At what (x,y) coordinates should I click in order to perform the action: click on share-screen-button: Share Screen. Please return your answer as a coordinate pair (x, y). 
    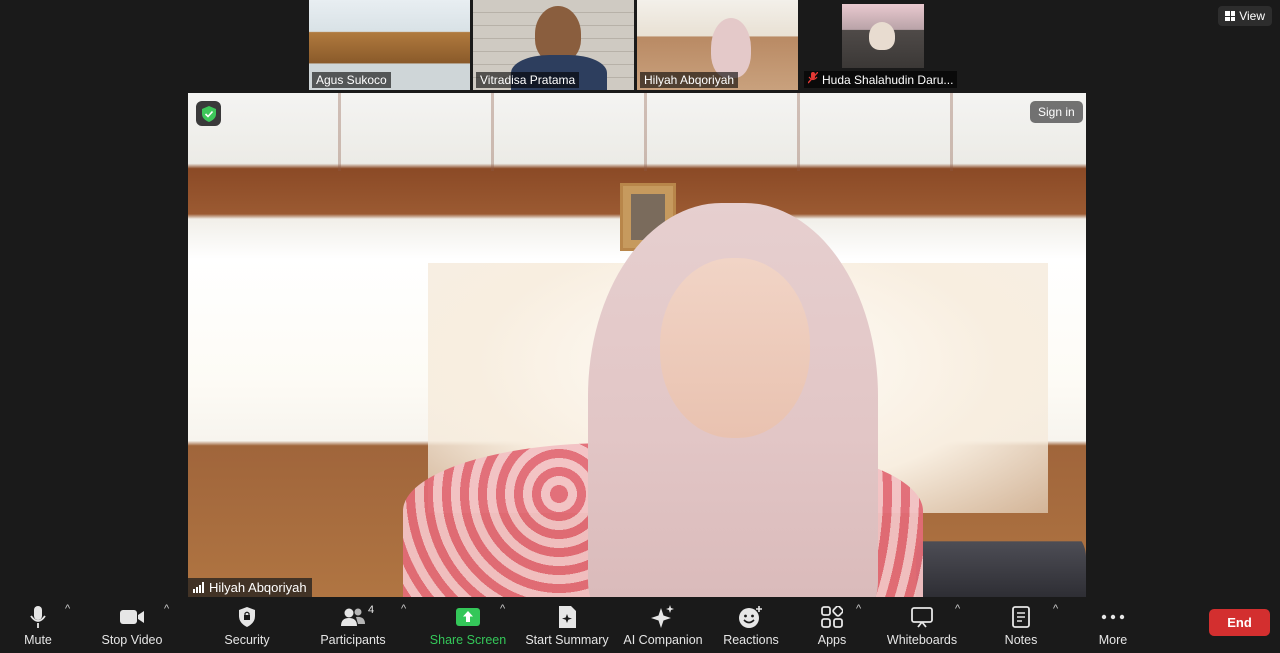
    Looking at the image, I should click on (468, 625).